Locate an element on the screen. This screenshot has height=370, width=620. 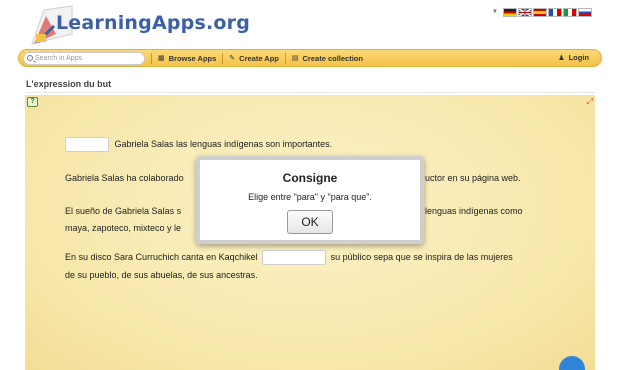
ok-button: OK is located at coordinates (310, 222).